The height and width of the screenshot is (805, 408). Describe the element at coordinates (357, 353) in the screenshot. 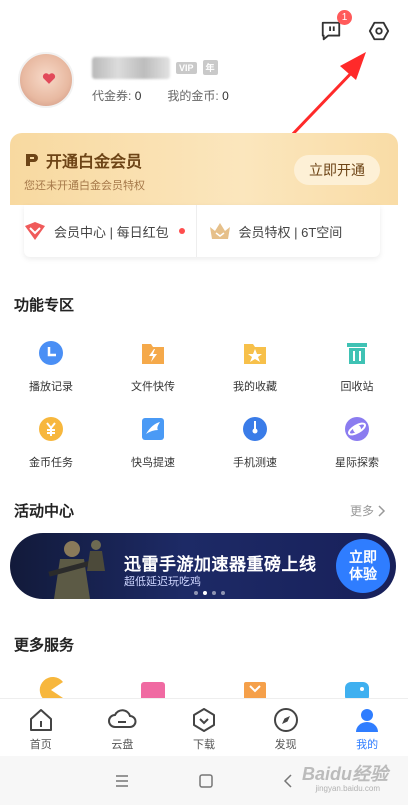

I see `trash-icon` at that location.